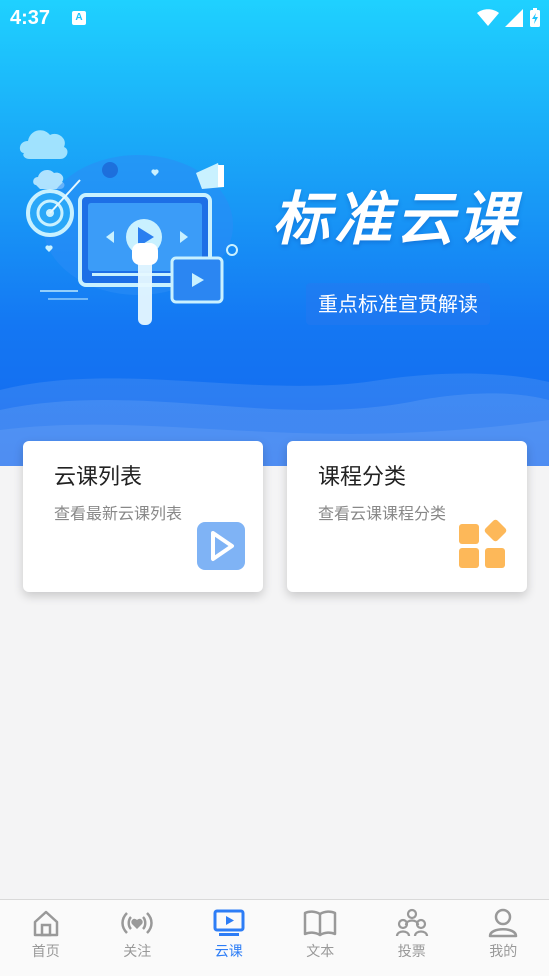 This screenshot has height=976, width=549. I want to click on status-bar: 4:37 A, so click(274, 19).